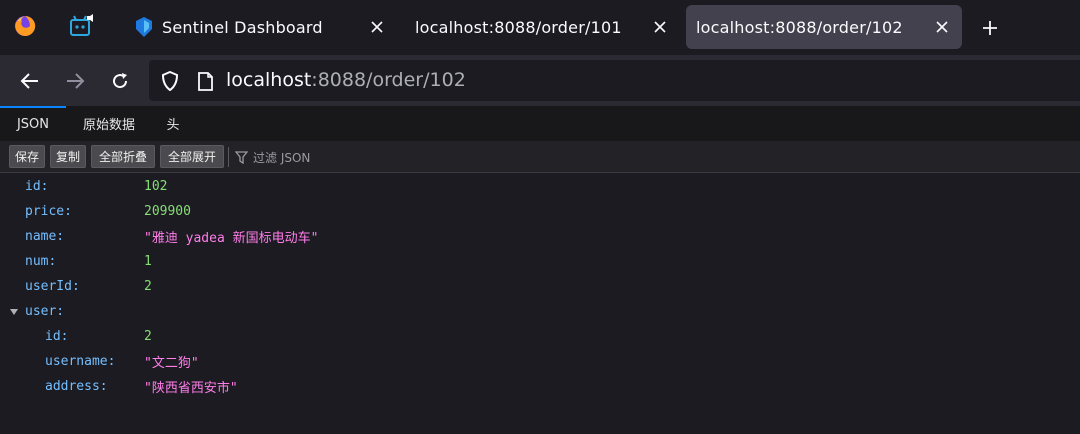  I want to click on url-path: :8088/order/102, so click(388, 80).